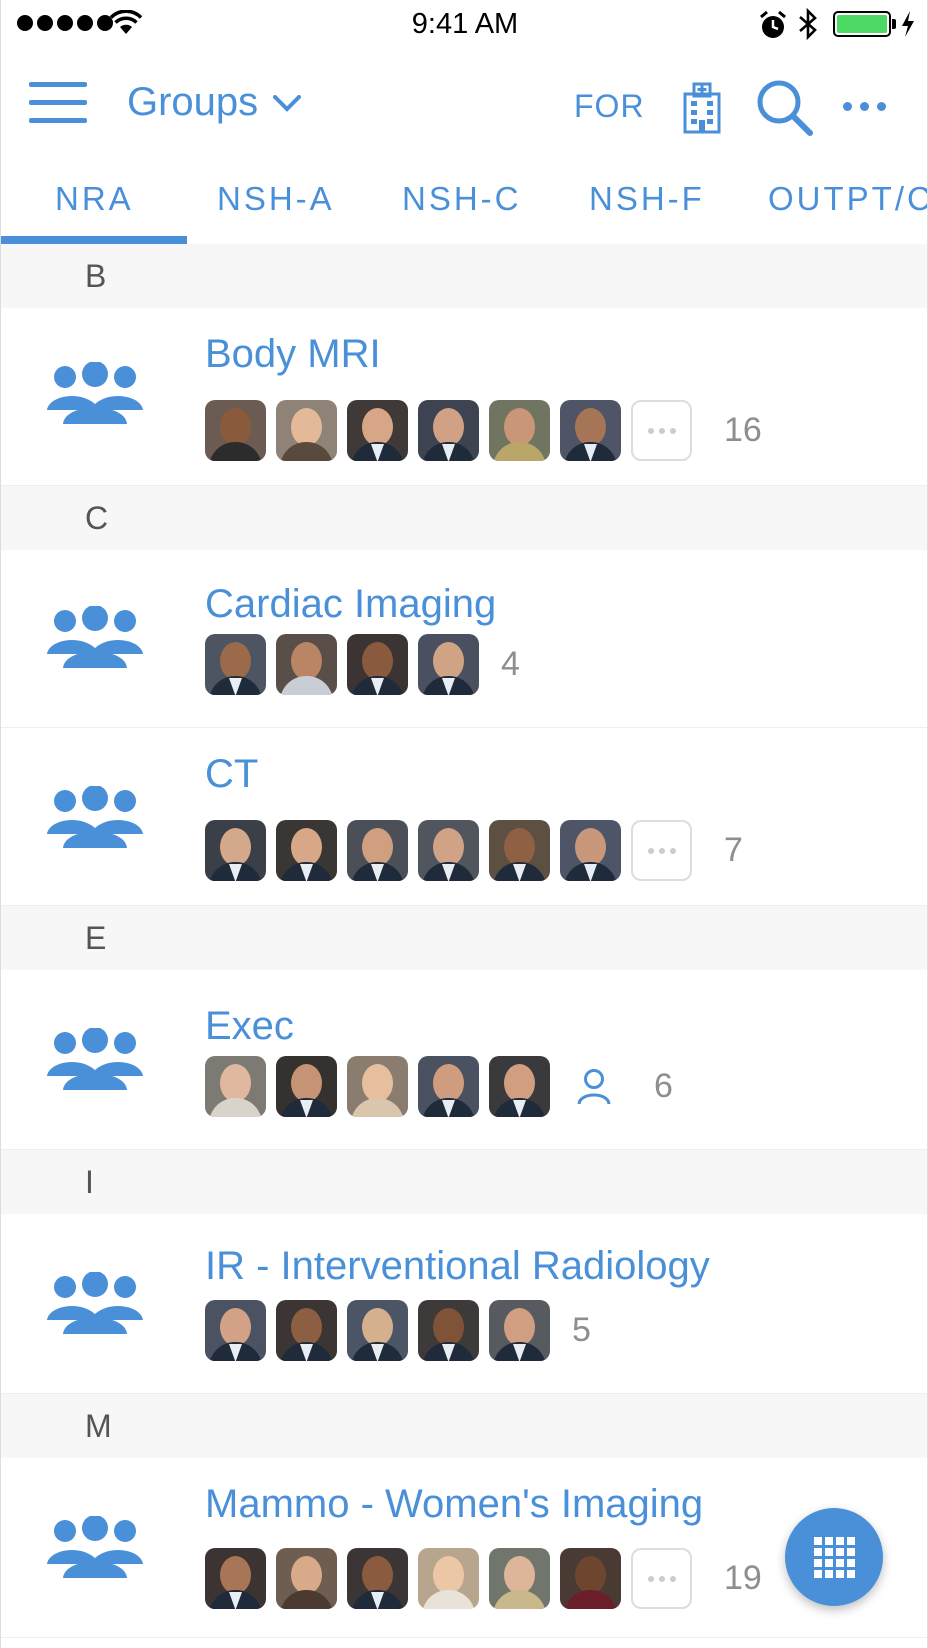  Describe the element at coordinates (464, 817) in the screenshot. I see `group-row-ct: CT 7` at that location.